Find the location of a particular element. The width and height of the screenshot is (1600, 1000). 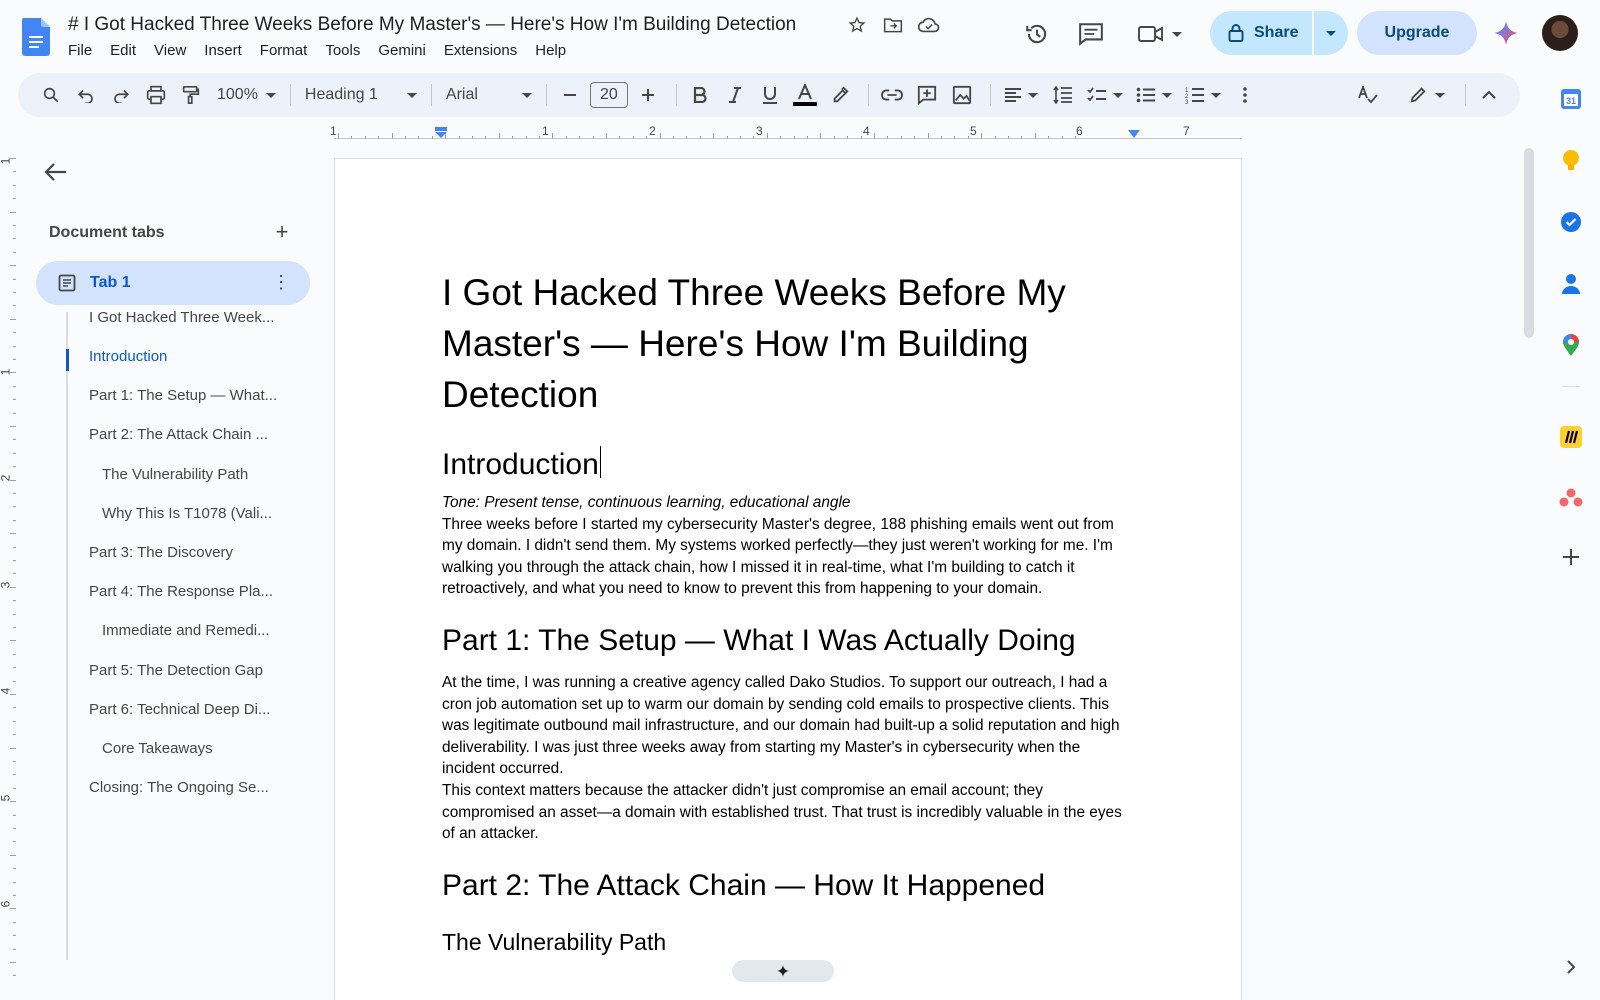

editing-mode-icon is located at coordinates (1427, 95).